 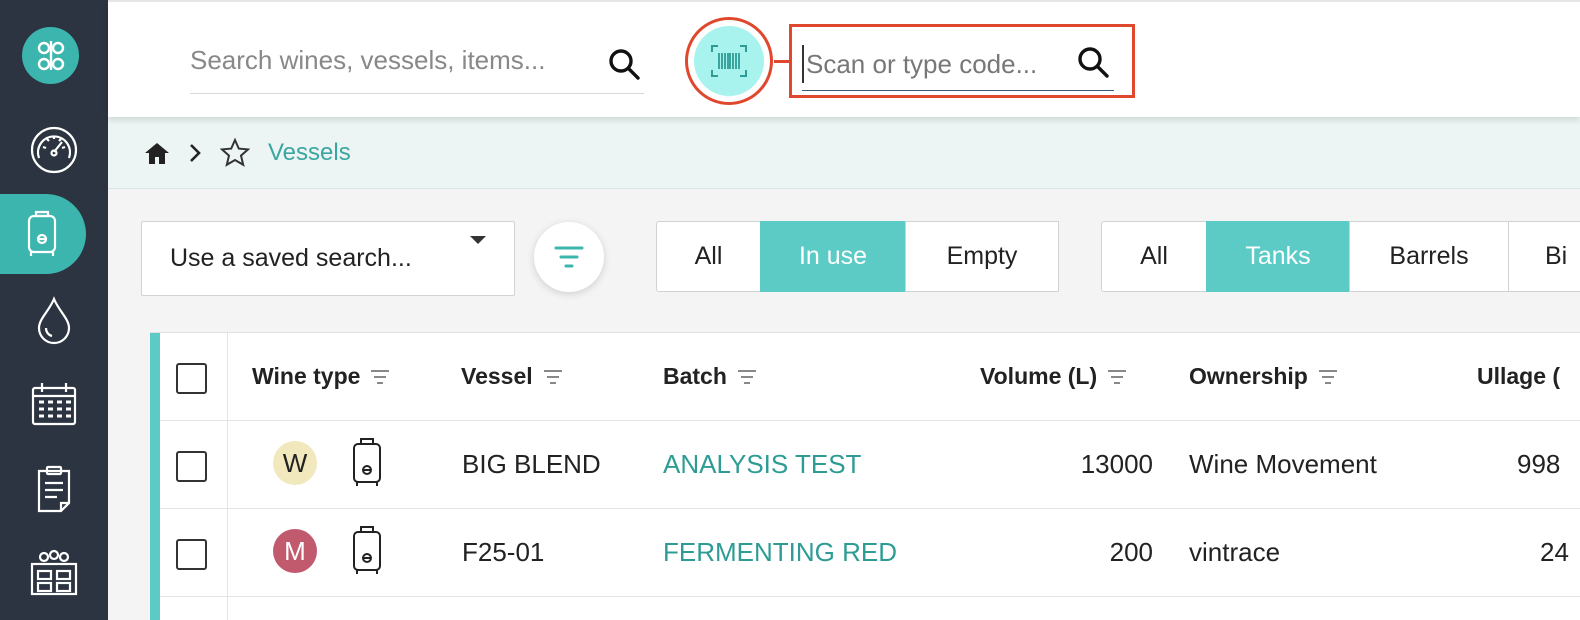 What do you see at coordinates (982, 256) in the screenshot?
I see `status-filter-empty: Empty` at bounding box center [982, 256].